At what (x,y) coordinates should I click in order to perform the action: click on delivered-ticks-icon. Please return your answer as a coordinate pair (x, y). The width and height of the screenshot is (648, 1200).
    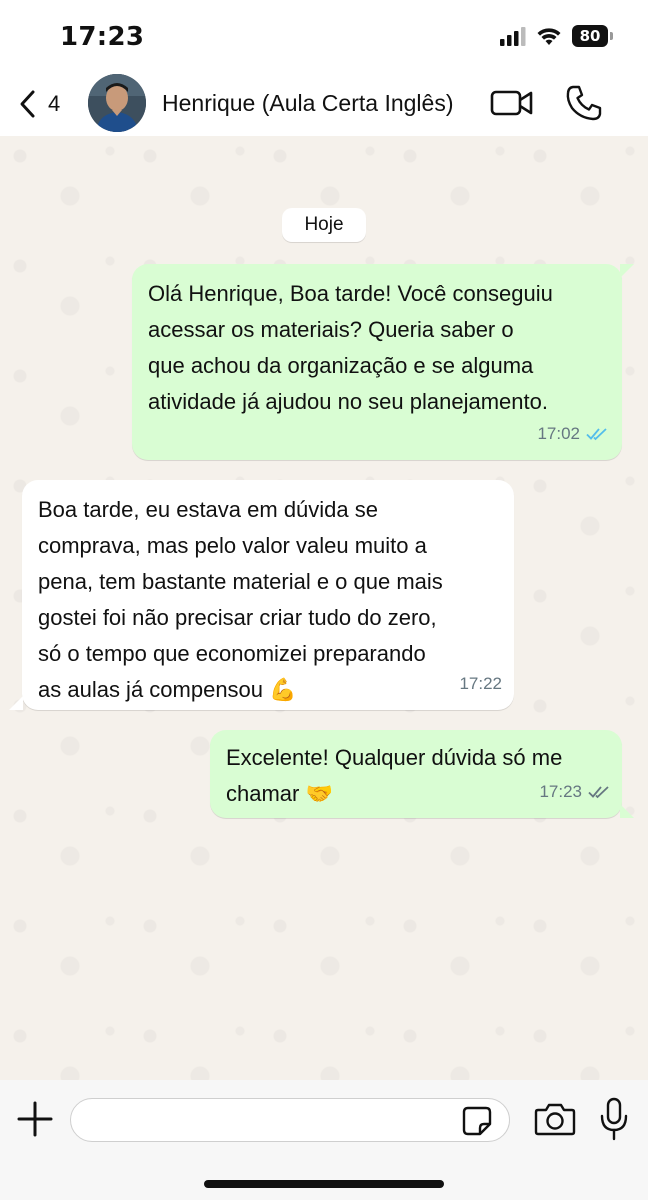
    Looking at the image, I should click on (598, 792).